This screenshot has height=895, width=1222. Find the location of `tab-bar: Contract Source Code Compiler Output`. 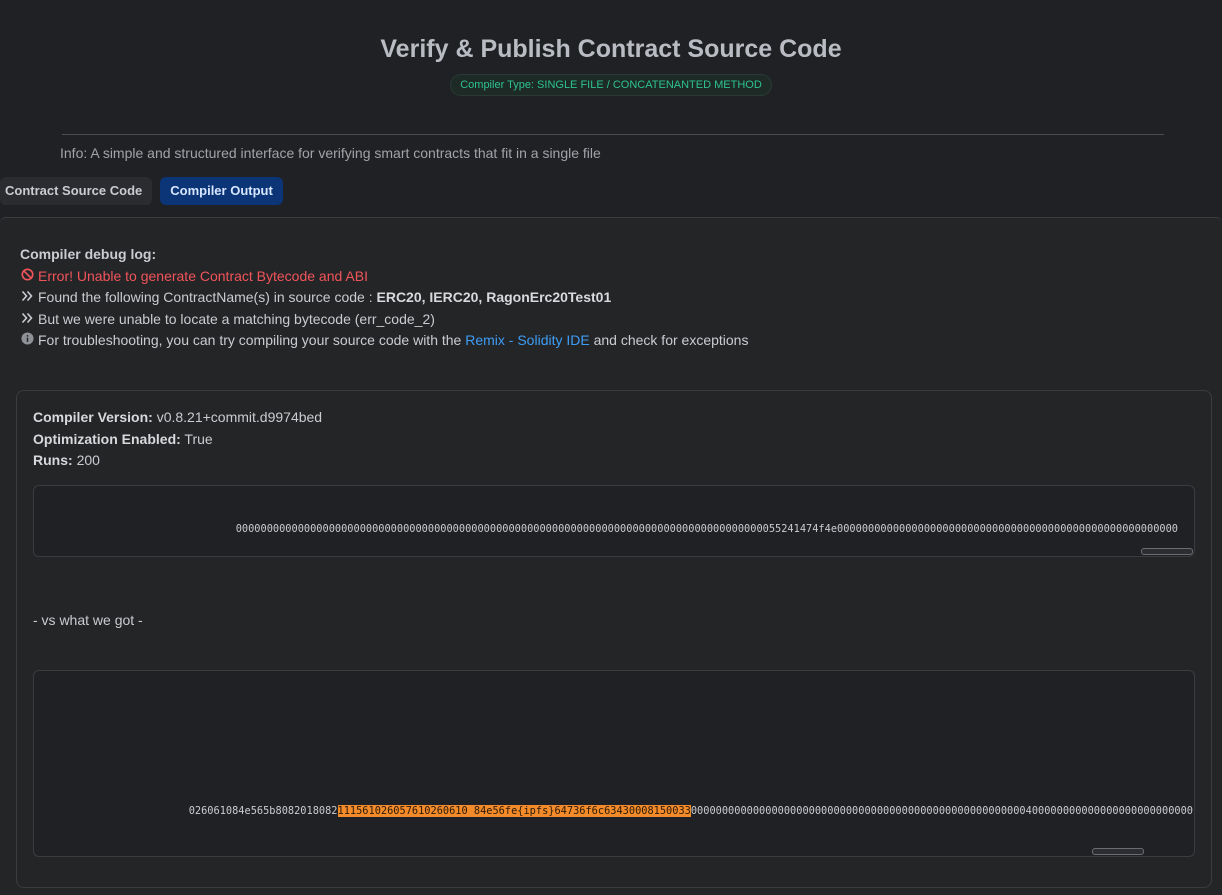

tab-bar: Contract Source Code Compiler Output is located at coordinates (141, 191).